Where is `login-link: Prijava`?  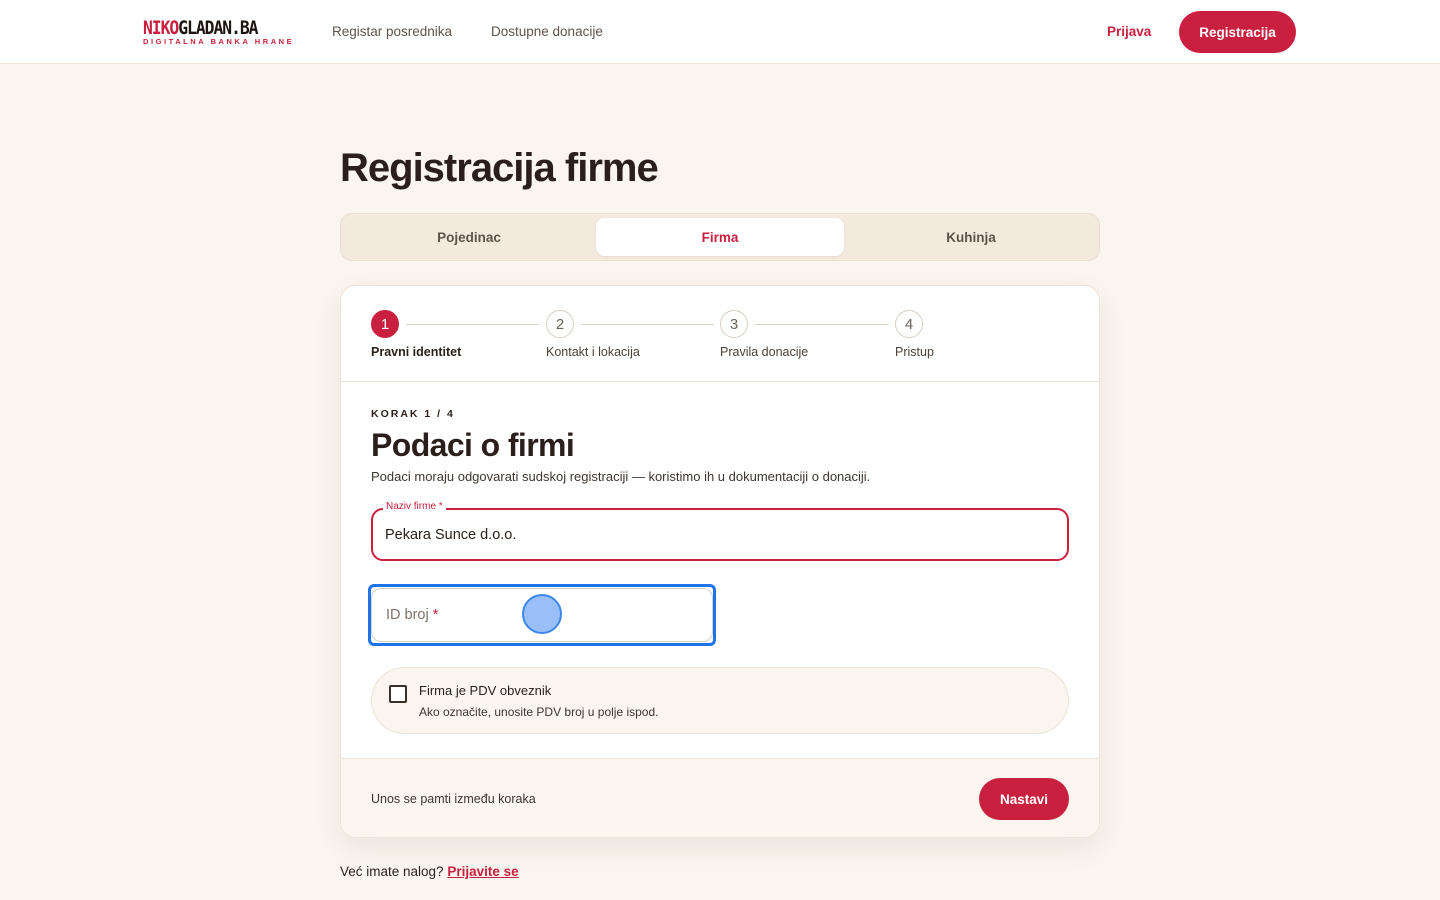 login-link: Prijava is located at coordinates (1129, 31).